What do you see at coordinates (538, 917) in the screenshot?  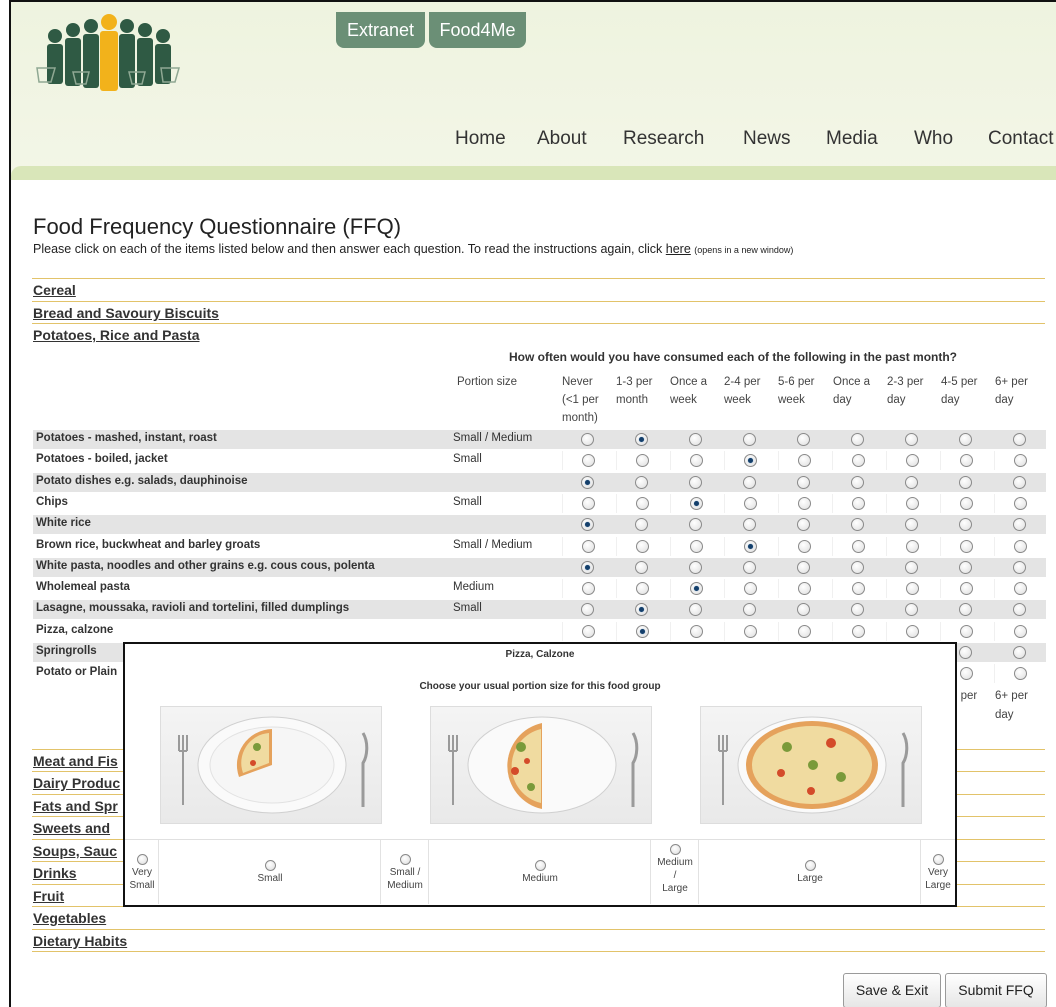 I see `category-bottom-7: Vegetables` at bounding box center [538, 917].